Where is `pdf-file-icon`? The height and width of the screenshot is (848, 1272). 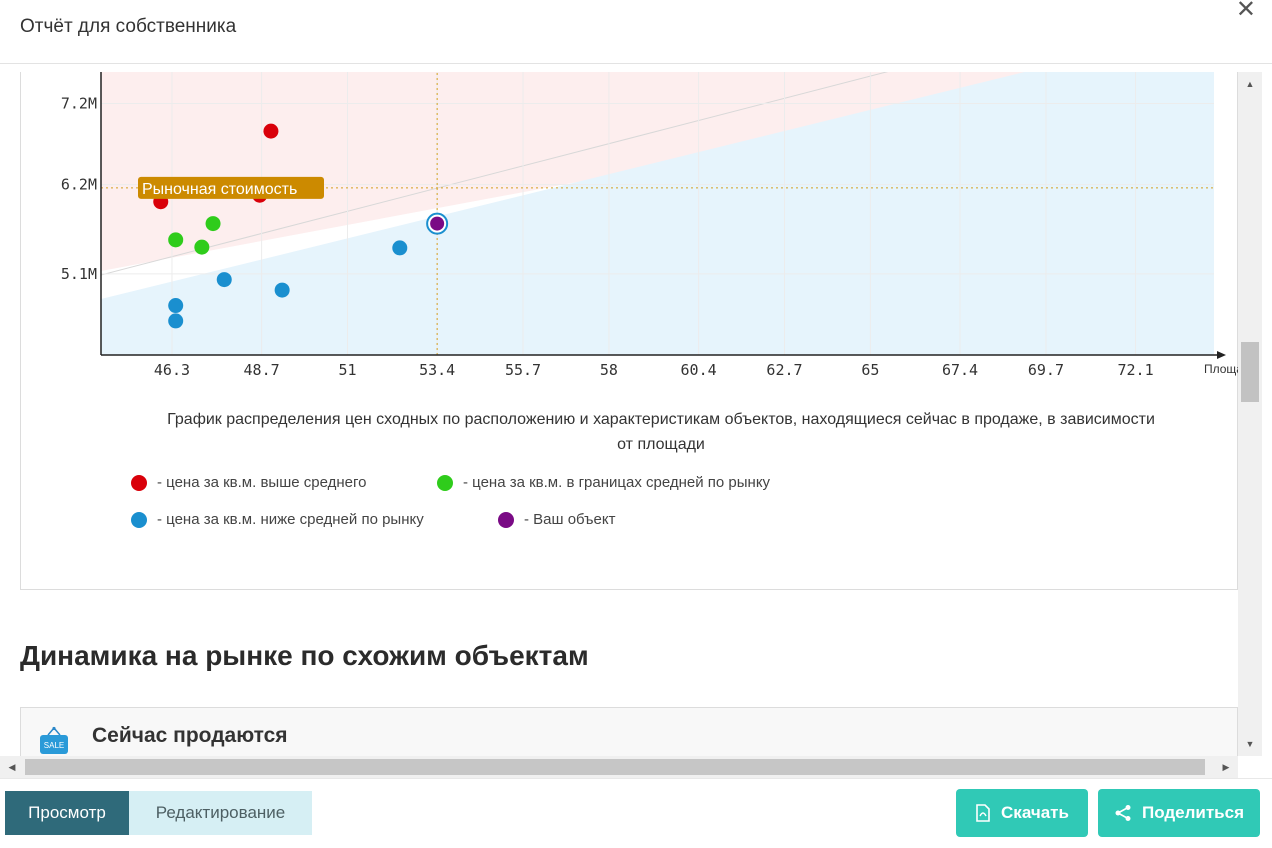
pdf-file-icon is located at coordinates (983, 813).